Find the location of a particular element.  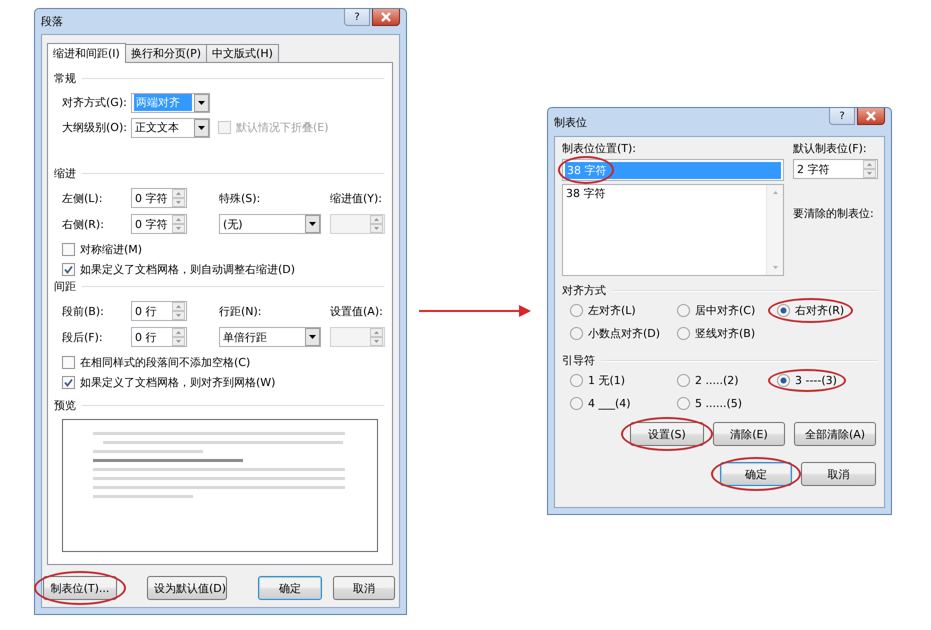

section-heading: 预览 is located at coordinates (65, 405).